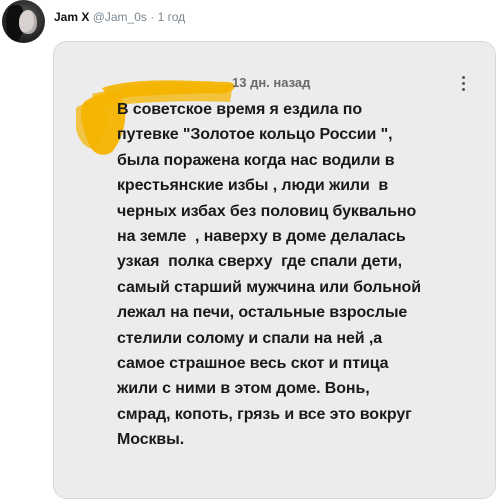 The image size is (496, 503). I want to click on comment-line: стелили солому и спали на ней ,а, so click(250, 338).